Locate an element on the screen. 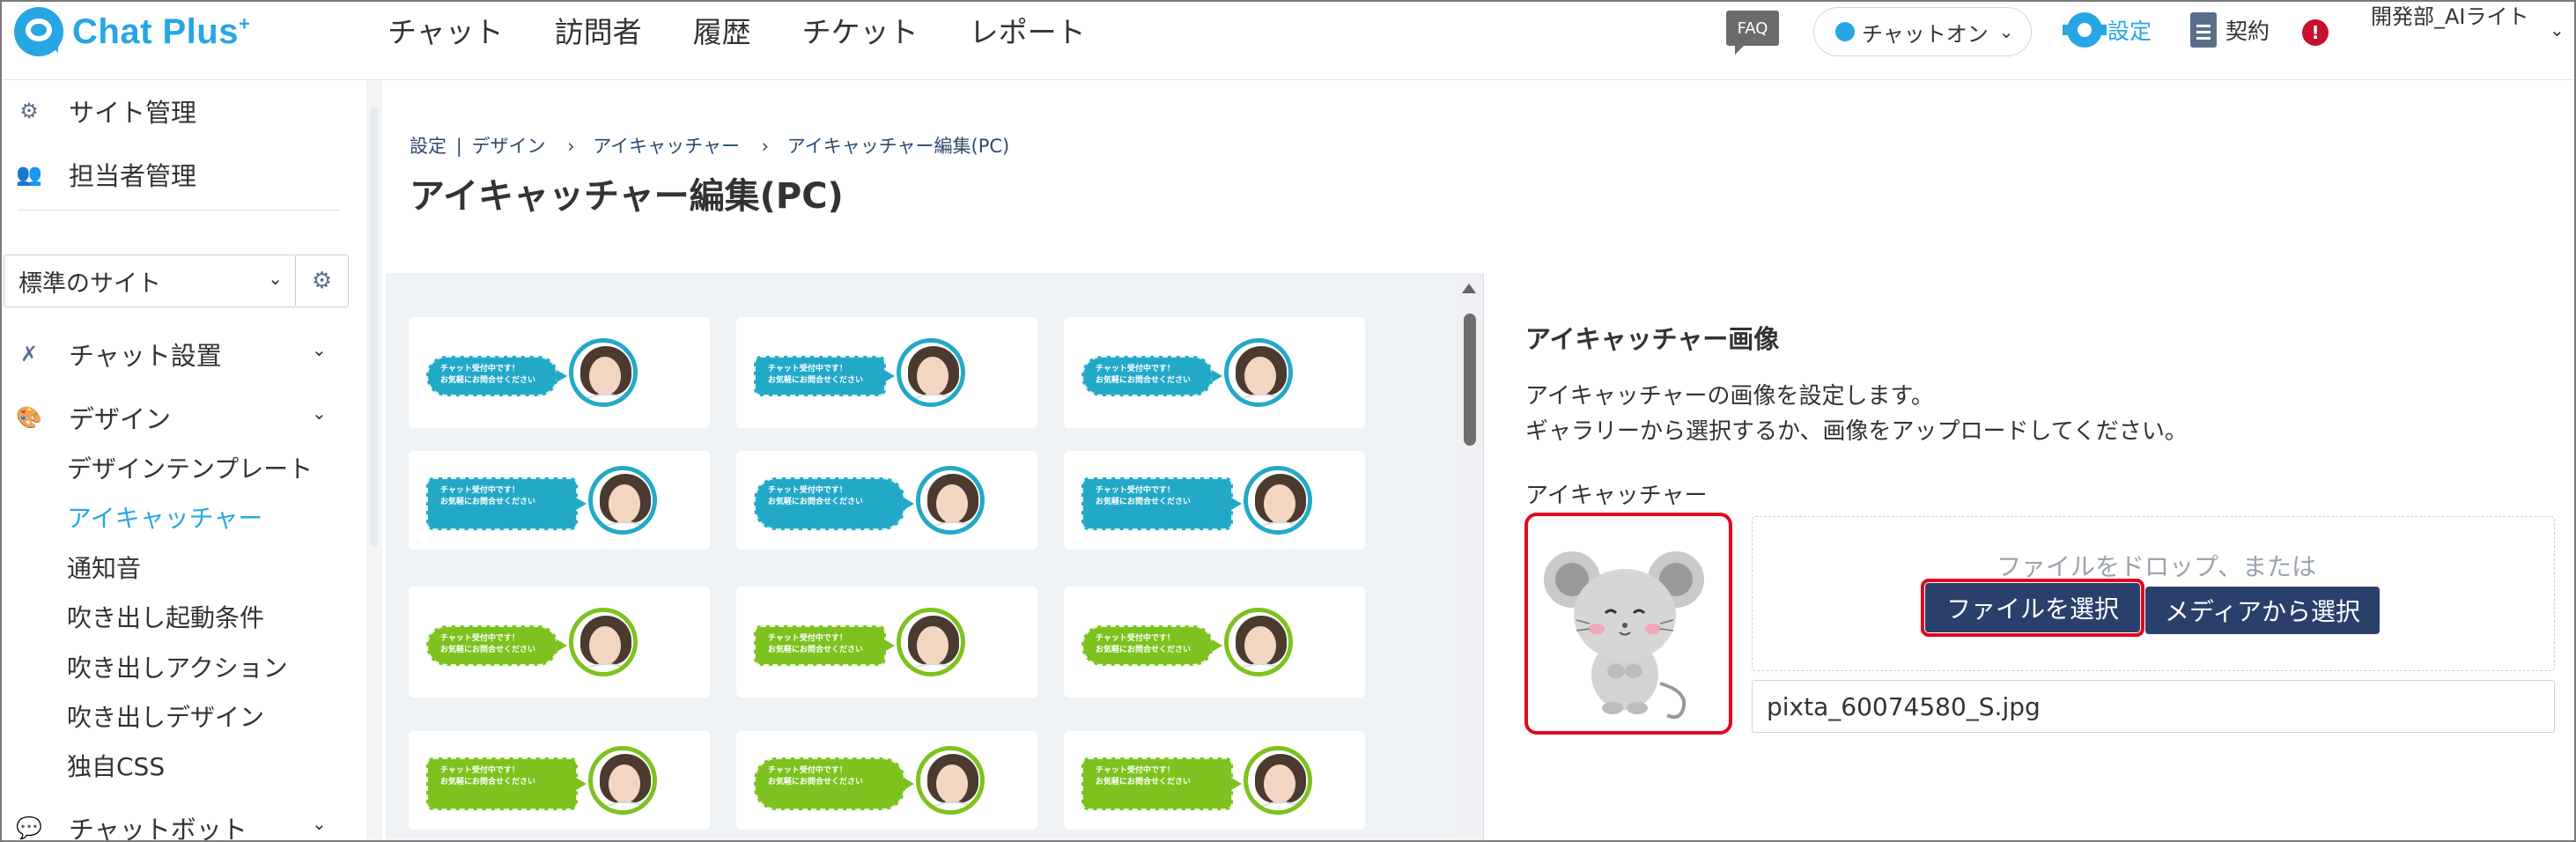 Image resolution: width=2576 pixels, height=842 pixels. breadcrumb: 設定 | デザイン › アイキャッチャー › アイキャッチャー編集(PC) is located at coordinates (711, 145).